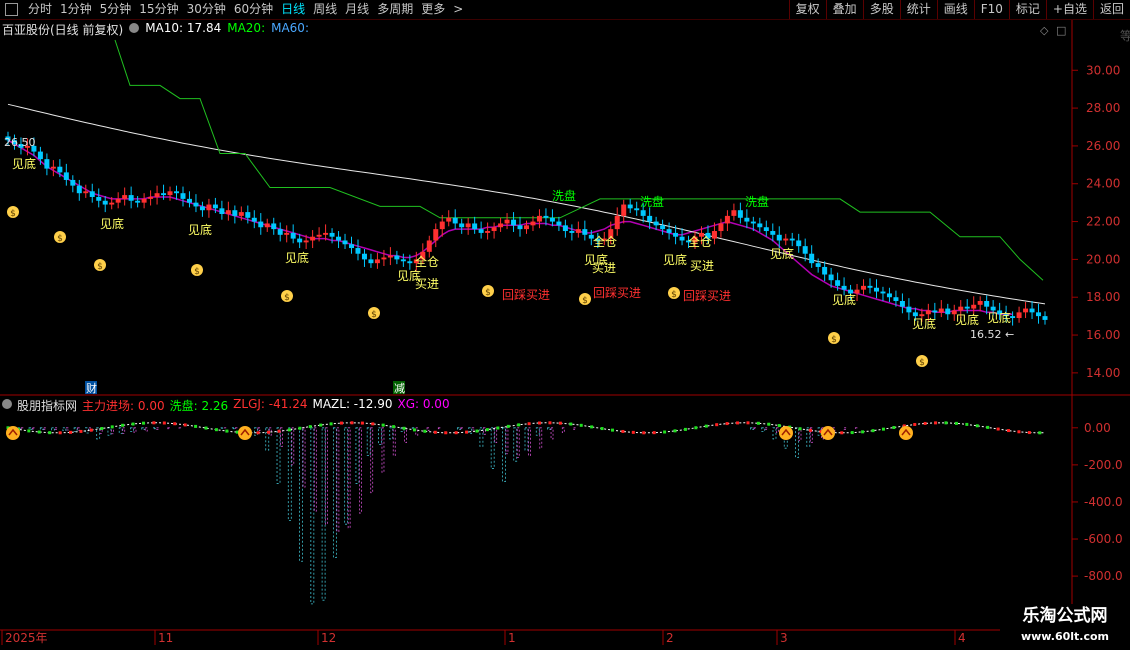  Describe the element at coordinates (962, 638) in the screenshot. I see `x-tick-label: 4` at that location.